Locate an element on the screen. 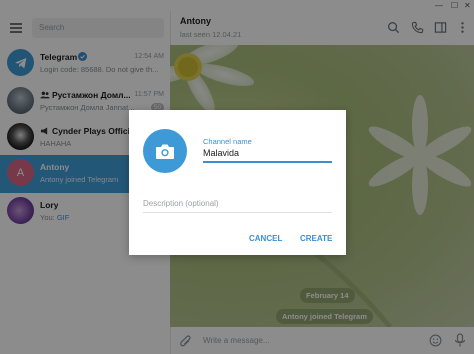 This screenshot has width=474, height=354. channel-photo-button is located at coordinates (165, 151).